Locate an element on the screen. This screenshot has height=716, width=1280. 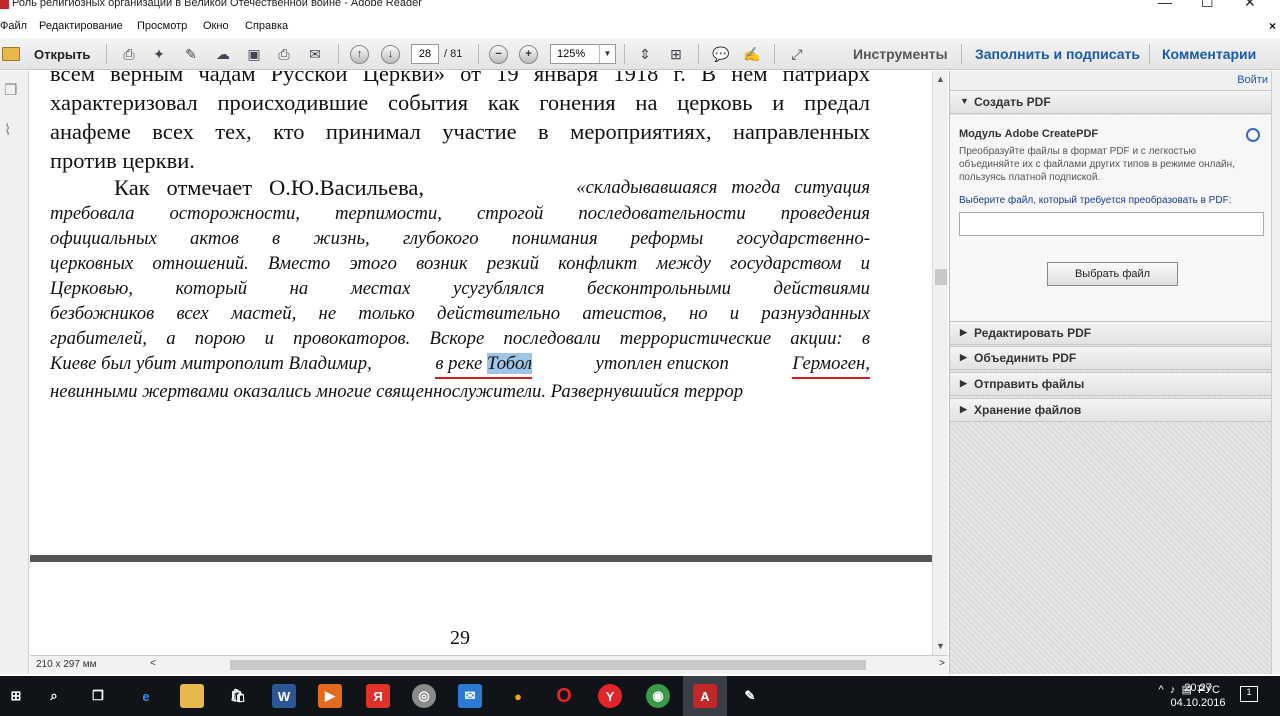
fullscreen-icon: ⤢ is located at coordinates (797, 54).